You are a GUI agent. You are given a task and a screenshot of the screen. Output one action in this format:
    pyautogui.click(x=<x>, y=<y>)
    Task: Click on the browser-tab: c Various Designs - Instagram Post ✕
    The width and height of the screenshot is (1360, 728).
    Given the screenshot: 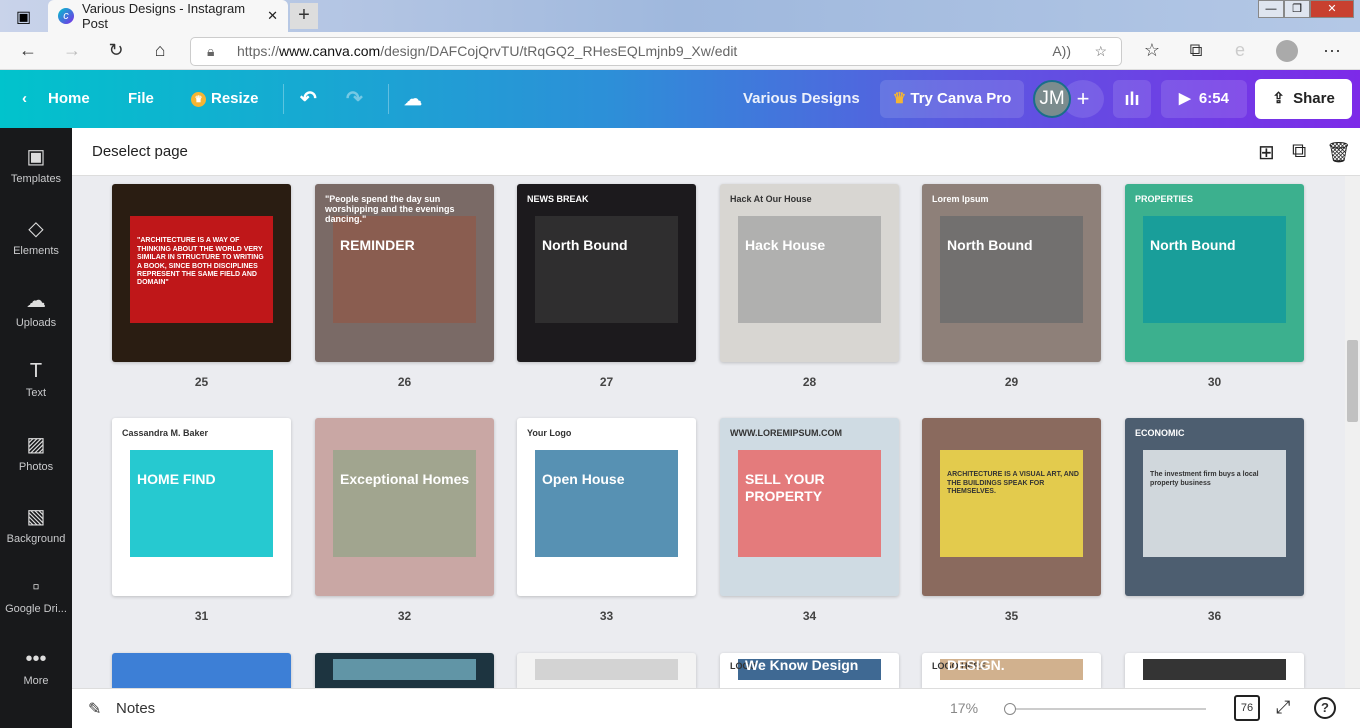 What is the action you would take?
    pyautogui.click(x=168, y=16)
    